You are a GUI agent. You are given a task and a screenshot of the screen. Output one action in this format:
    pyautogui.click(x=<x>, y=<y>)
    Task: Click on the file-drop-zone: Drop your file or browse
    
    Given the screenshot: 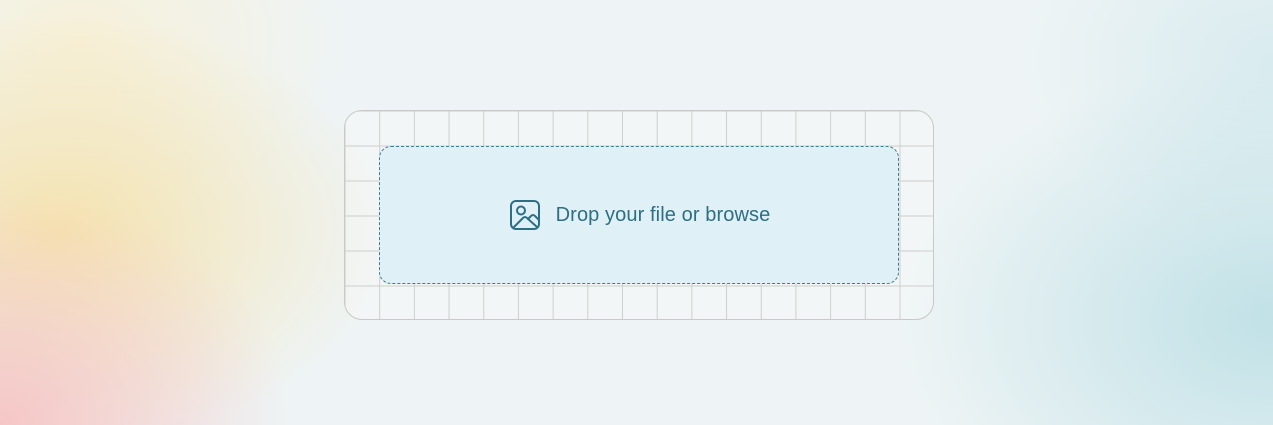 What is the action you would take?
    pyautogui.click(x=639, y=215)
    